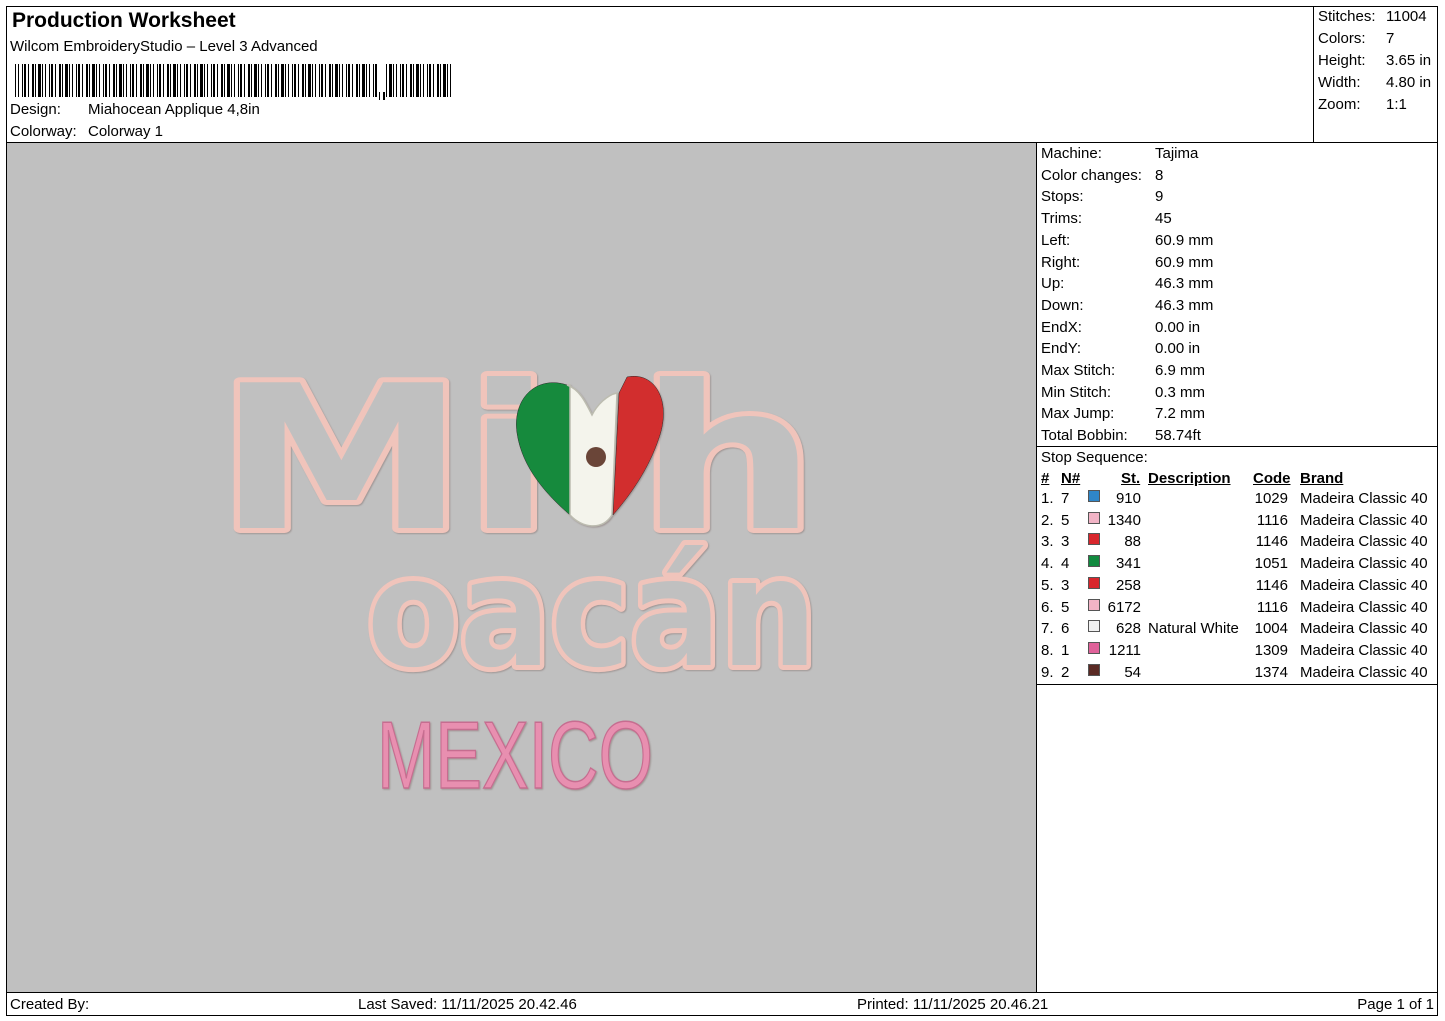  What do you see at coordinates (1409, 82) in the screenshot?
I see `stat-value: 4.80 in` at bounding box center [1409, 82].